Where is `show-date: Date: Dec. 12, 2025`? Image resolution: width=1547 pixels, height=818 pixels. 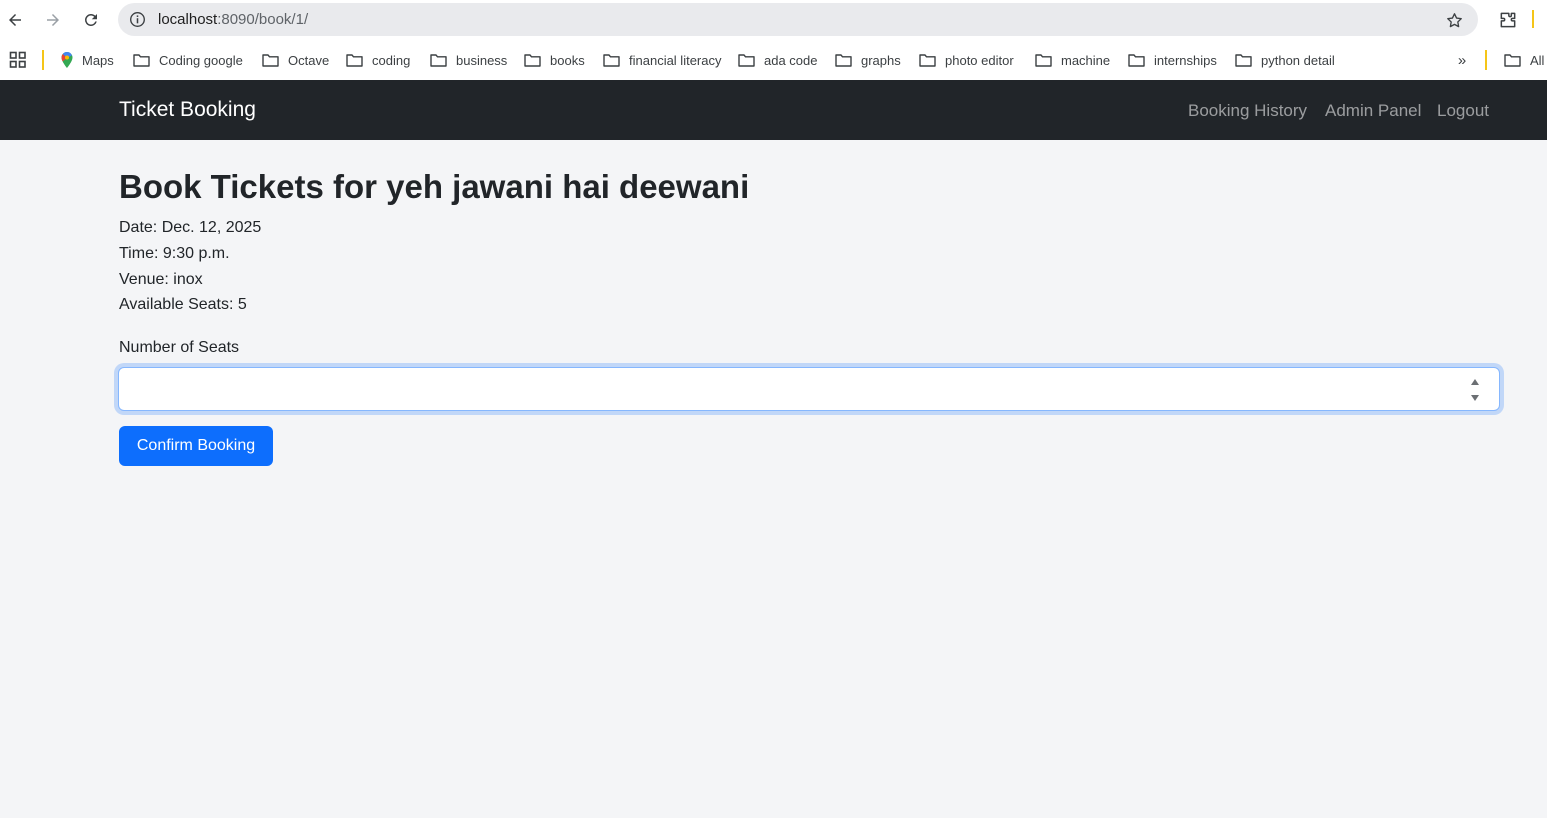 show-date: Date: Dec. 12, 2025 is located at coordinates (190, 227).